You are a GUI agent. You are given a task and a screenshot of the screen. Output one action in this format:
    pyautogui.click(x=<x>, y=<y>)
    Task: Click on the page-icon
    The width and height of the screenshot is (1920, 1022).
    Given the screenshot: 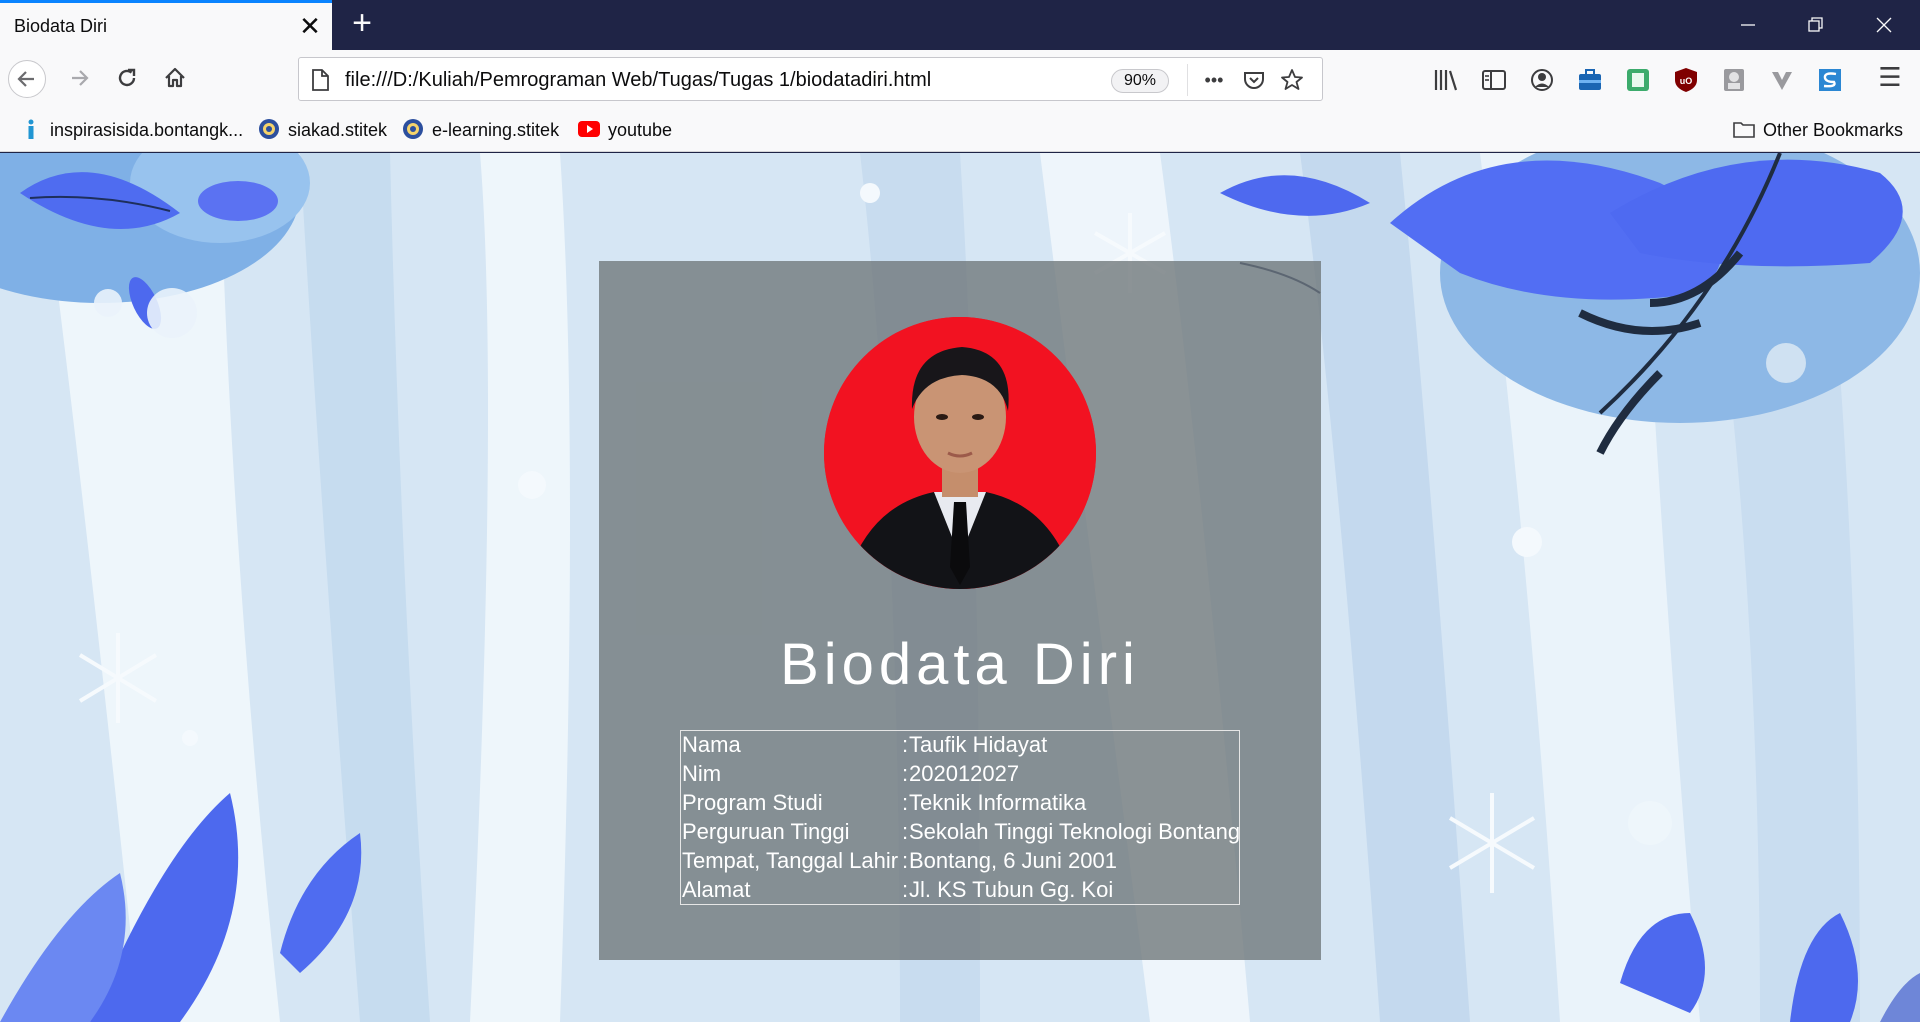 What is the action you would take?
    pyautogui.click(x=320, y=80)
    